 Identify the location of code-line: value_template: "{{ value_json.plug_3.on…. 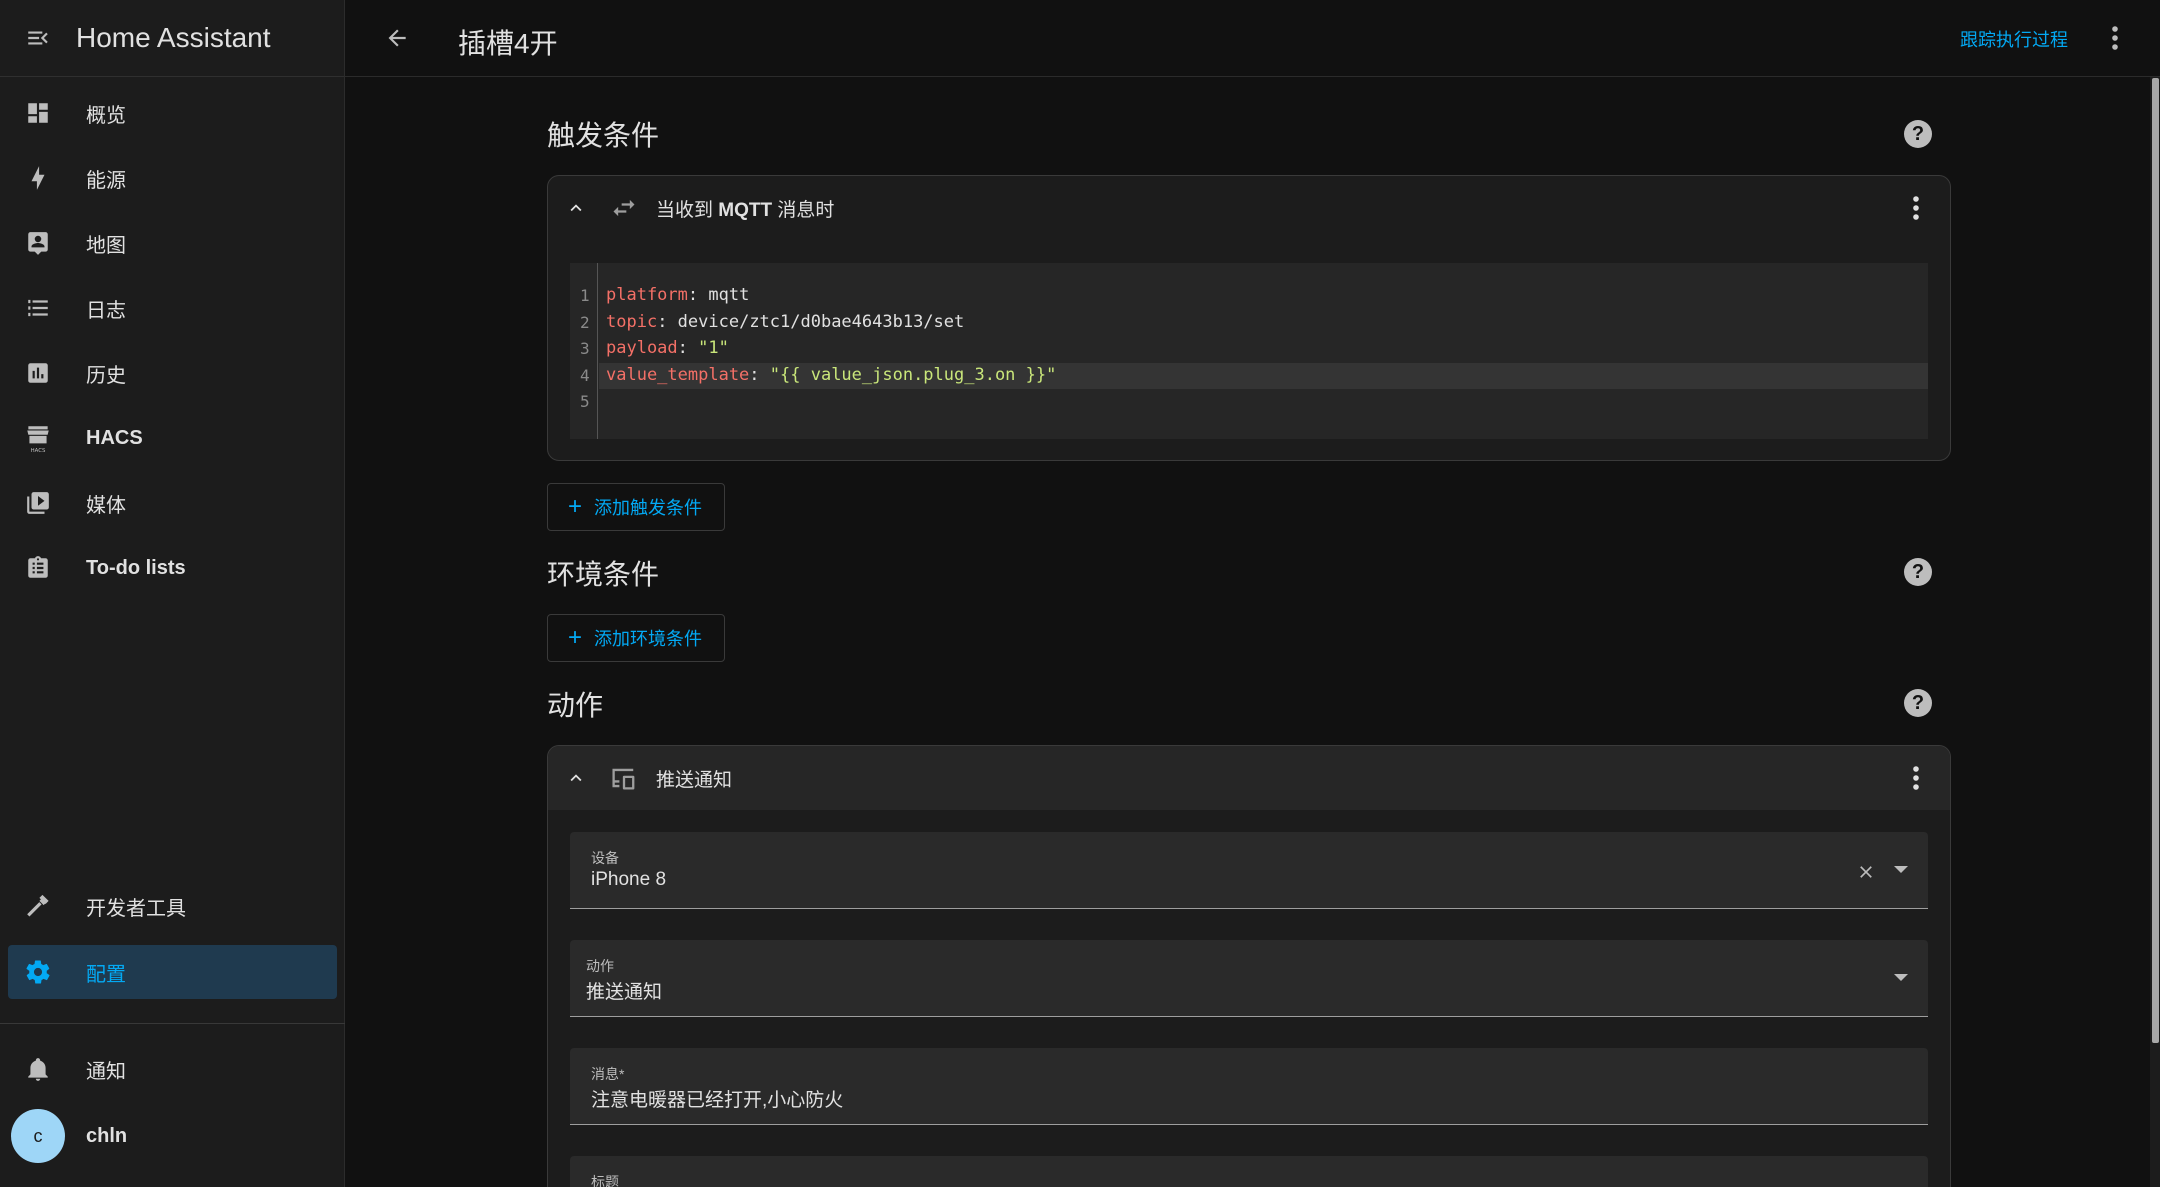
(831, 375).